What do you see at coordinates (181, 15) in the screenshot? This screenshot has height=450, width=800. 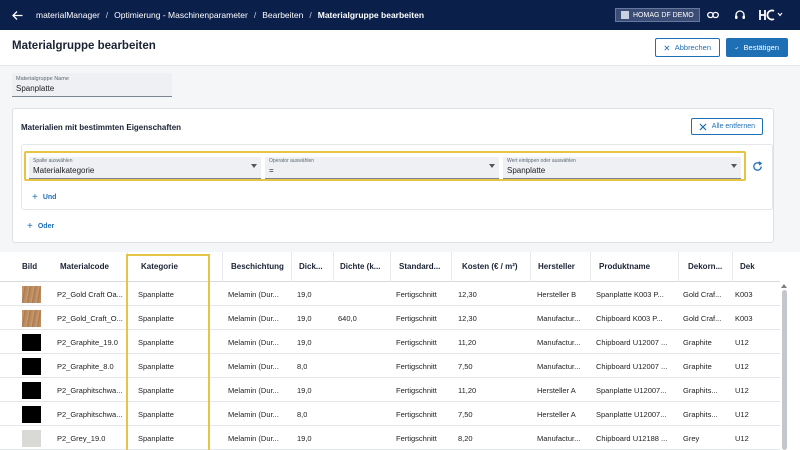 I see `breadcrumb-optimierung: Optimierung - Maschinenparameter` at bounding box center [181, 15].